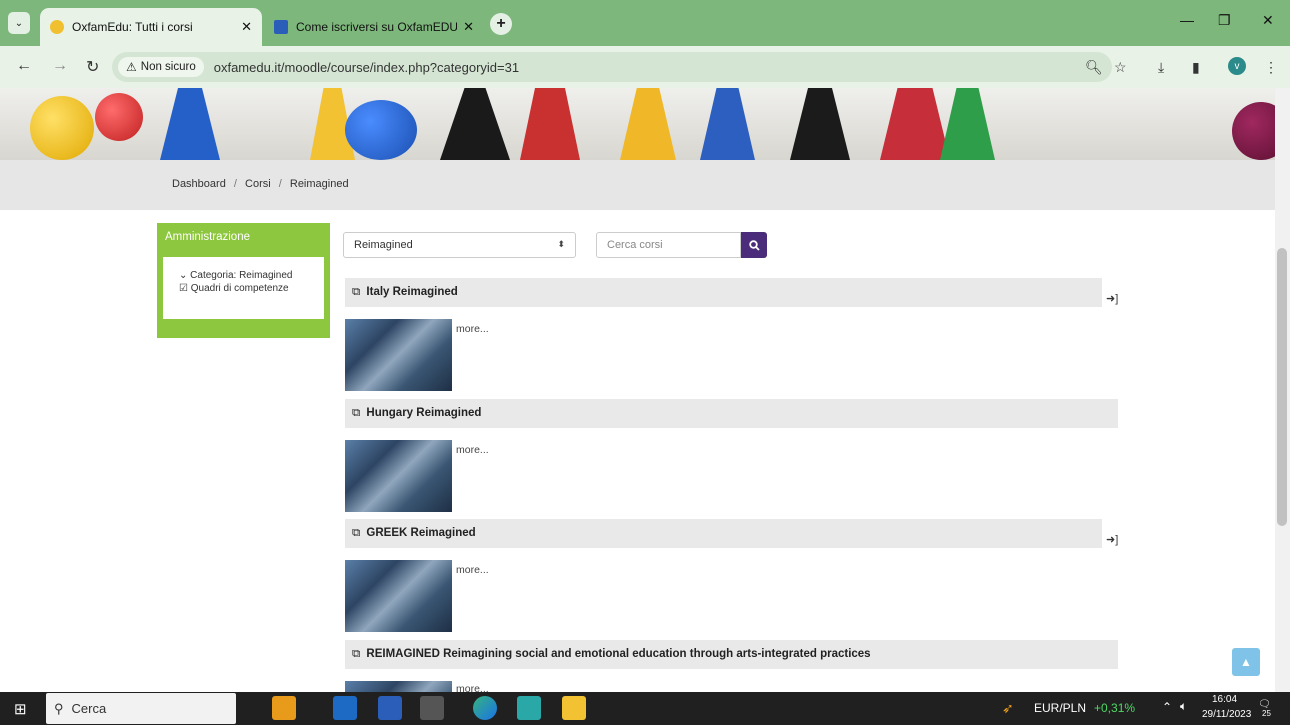  I want to click on warning-icon: ⚠, so click(131, 67).